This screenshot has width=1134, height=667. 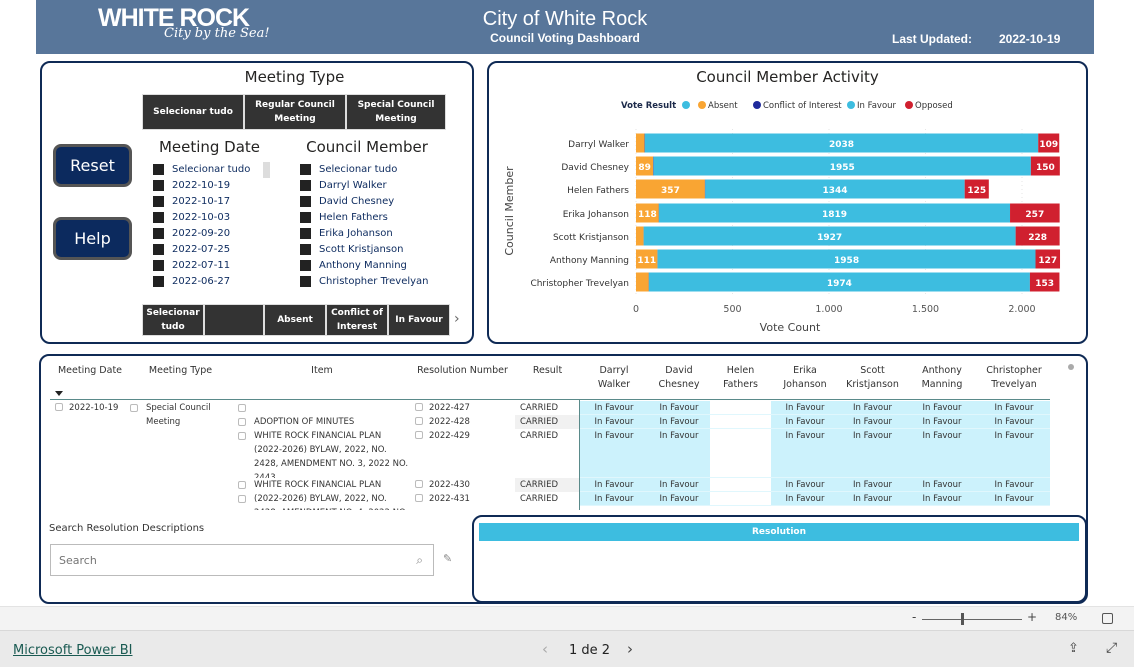 I want to click on search-box: ⌕, so click(x=242, y=560).